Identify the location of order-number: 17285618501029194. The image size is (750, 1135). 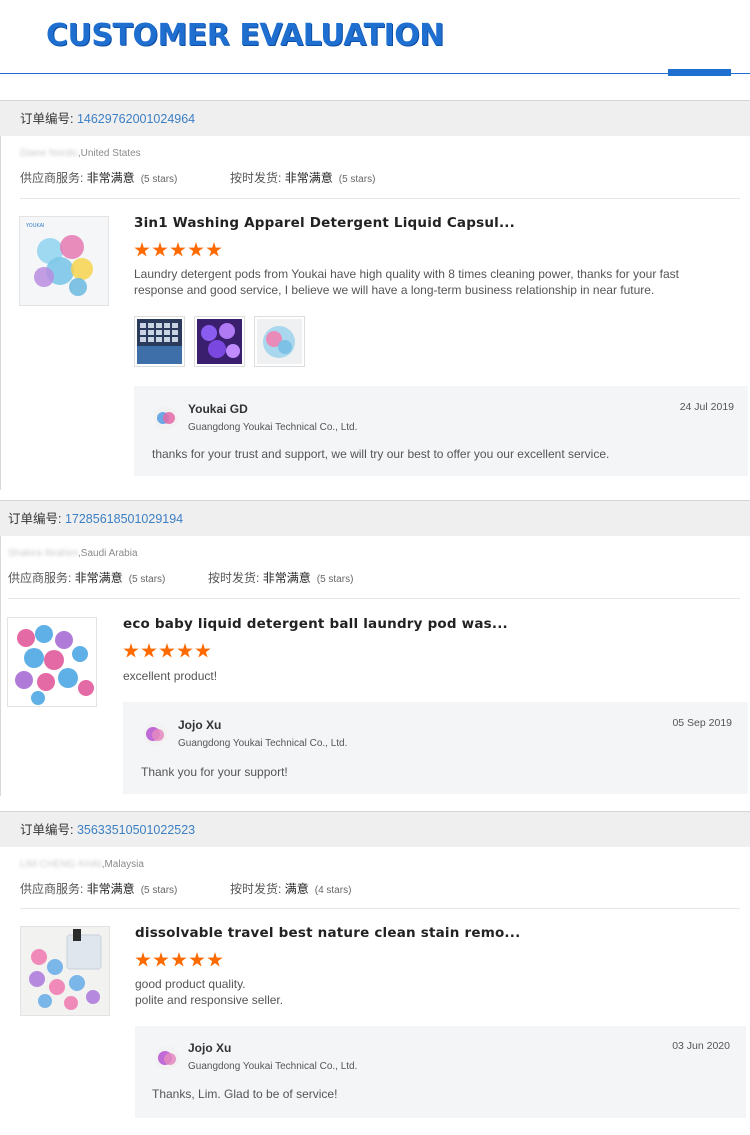
(124, 519).